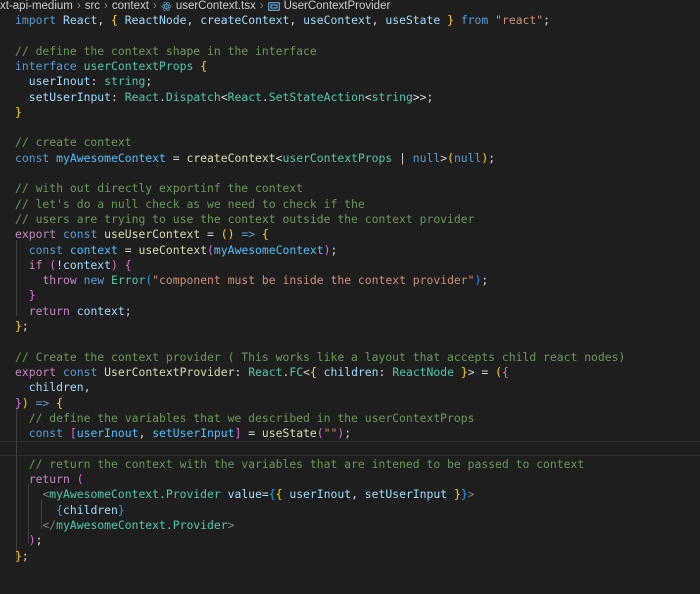  Describe the element at coordinates (216, 6) in the screenshot. I see `breadcrumb-item-file: userContext.tsx` at that location.